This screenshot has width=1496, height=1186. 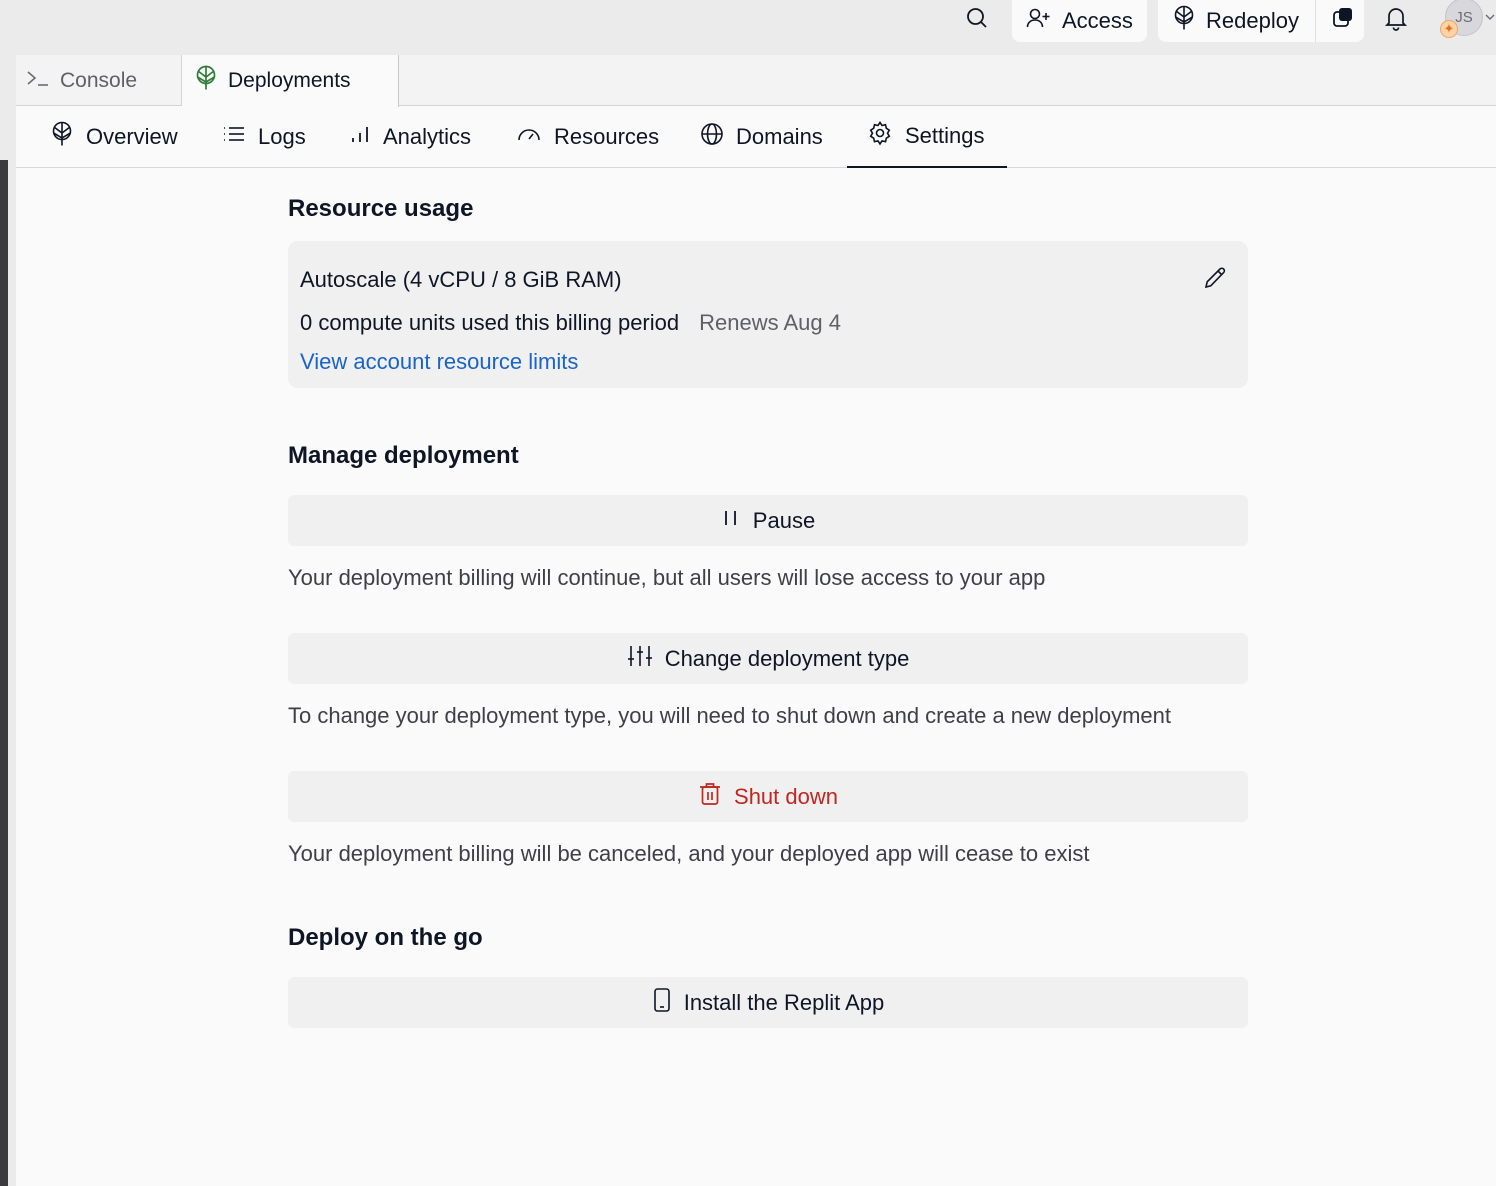 I want to click on copy-window-icon, so click(x=1343, y=21).